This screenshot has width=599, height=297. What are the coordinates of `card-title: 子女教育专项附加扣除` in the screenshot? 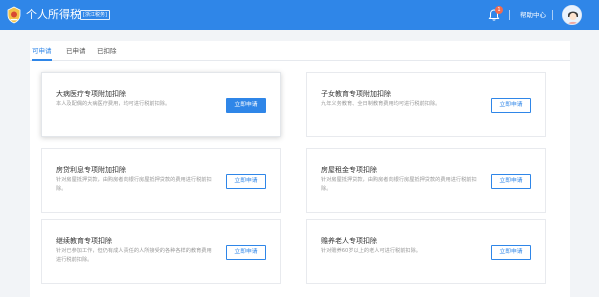 It's located at (356, 94).